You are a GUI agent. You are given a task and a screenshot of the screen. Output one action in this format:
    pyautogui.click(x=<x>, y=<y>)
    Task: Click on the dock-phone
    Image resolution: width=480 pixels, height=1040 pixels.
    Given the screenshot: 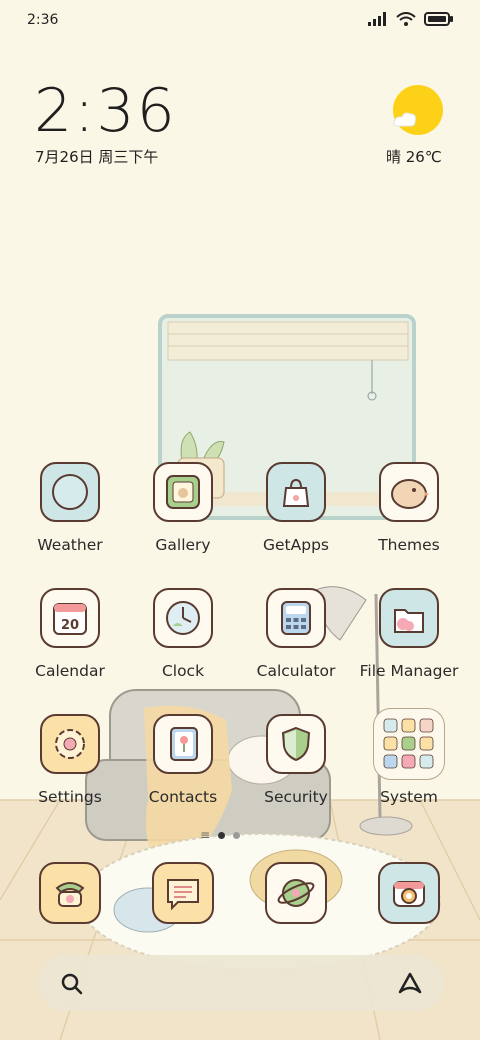 What is the action you would take?
    pyautogui.click(x=70, y=893)
    